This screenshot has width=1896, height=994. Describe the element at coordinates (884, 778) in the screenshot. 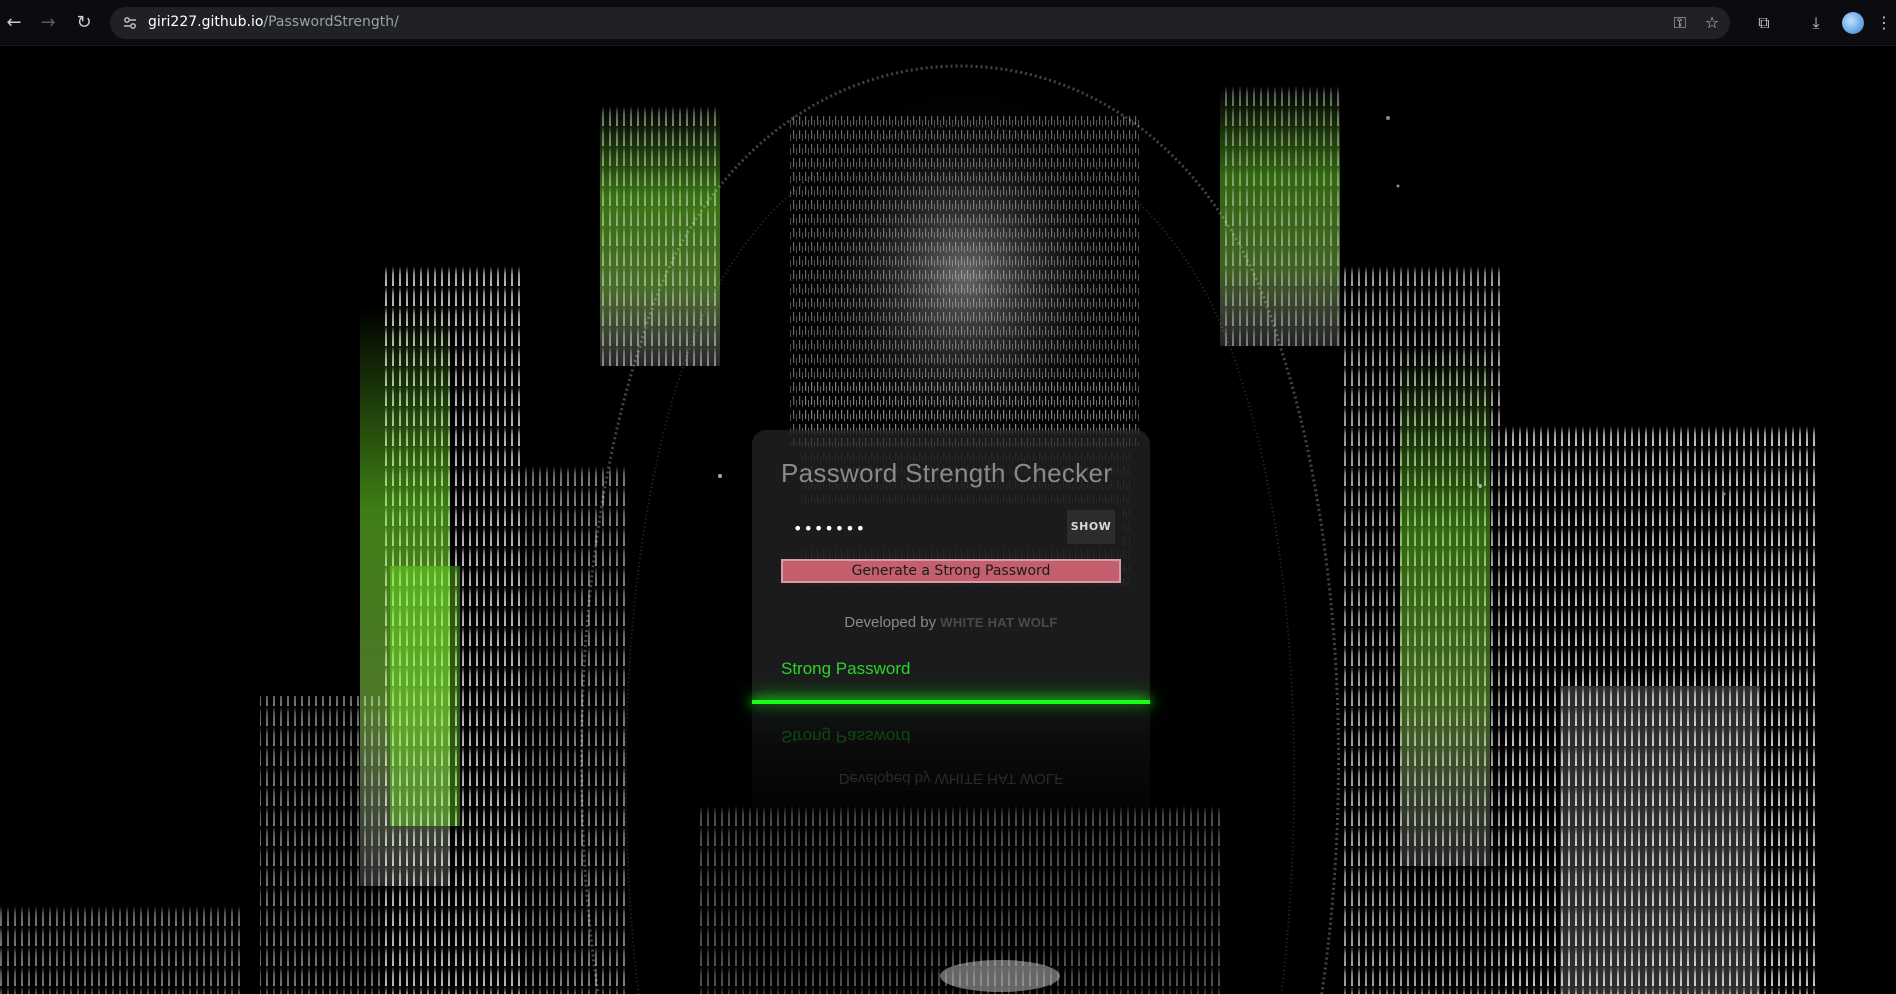

I see `reflected-credit-prefix: Developed by` at that location.